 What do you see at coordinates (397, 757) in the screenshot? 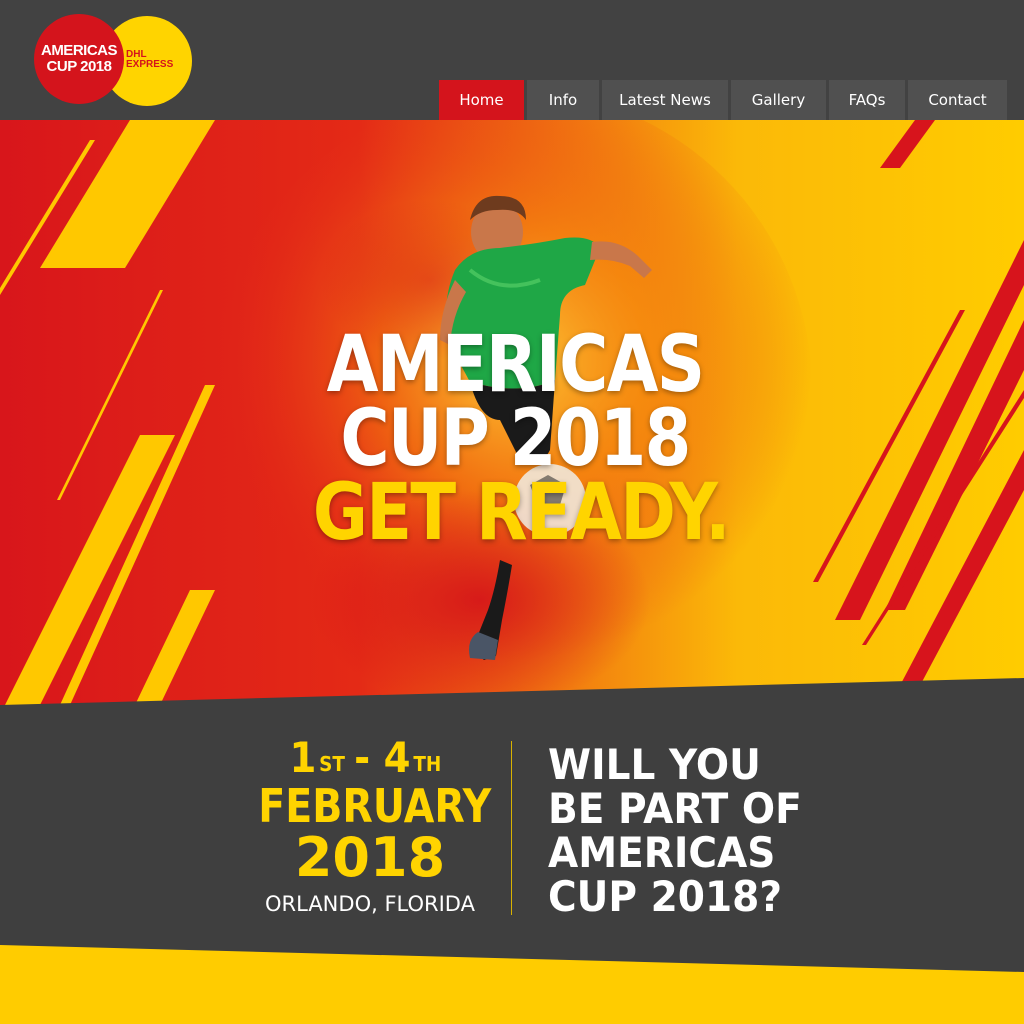
I see `end-day: 4` at bounding box center [397, 757].